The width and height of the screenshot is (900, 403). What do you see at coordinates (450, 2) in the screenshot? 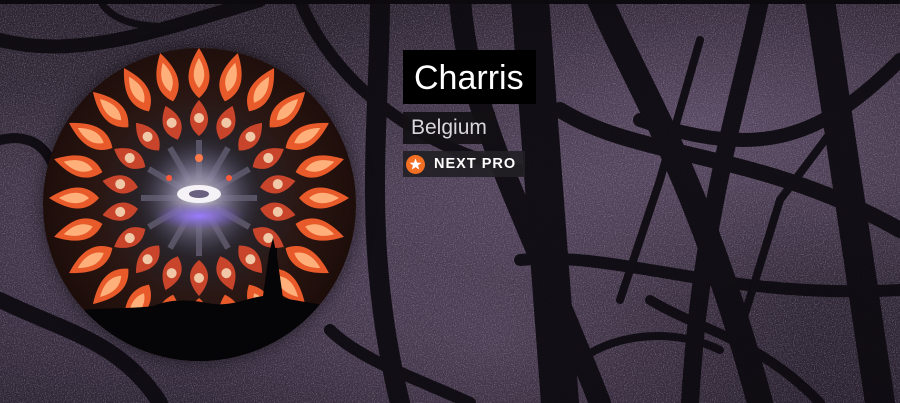
I see `top-edge-strip` at bounding box center [450, 2].